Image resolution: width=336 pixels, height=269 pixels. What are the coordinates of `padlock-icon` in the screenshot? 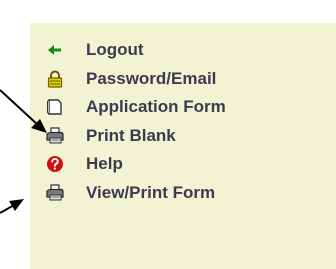 It's located at (55, 79).